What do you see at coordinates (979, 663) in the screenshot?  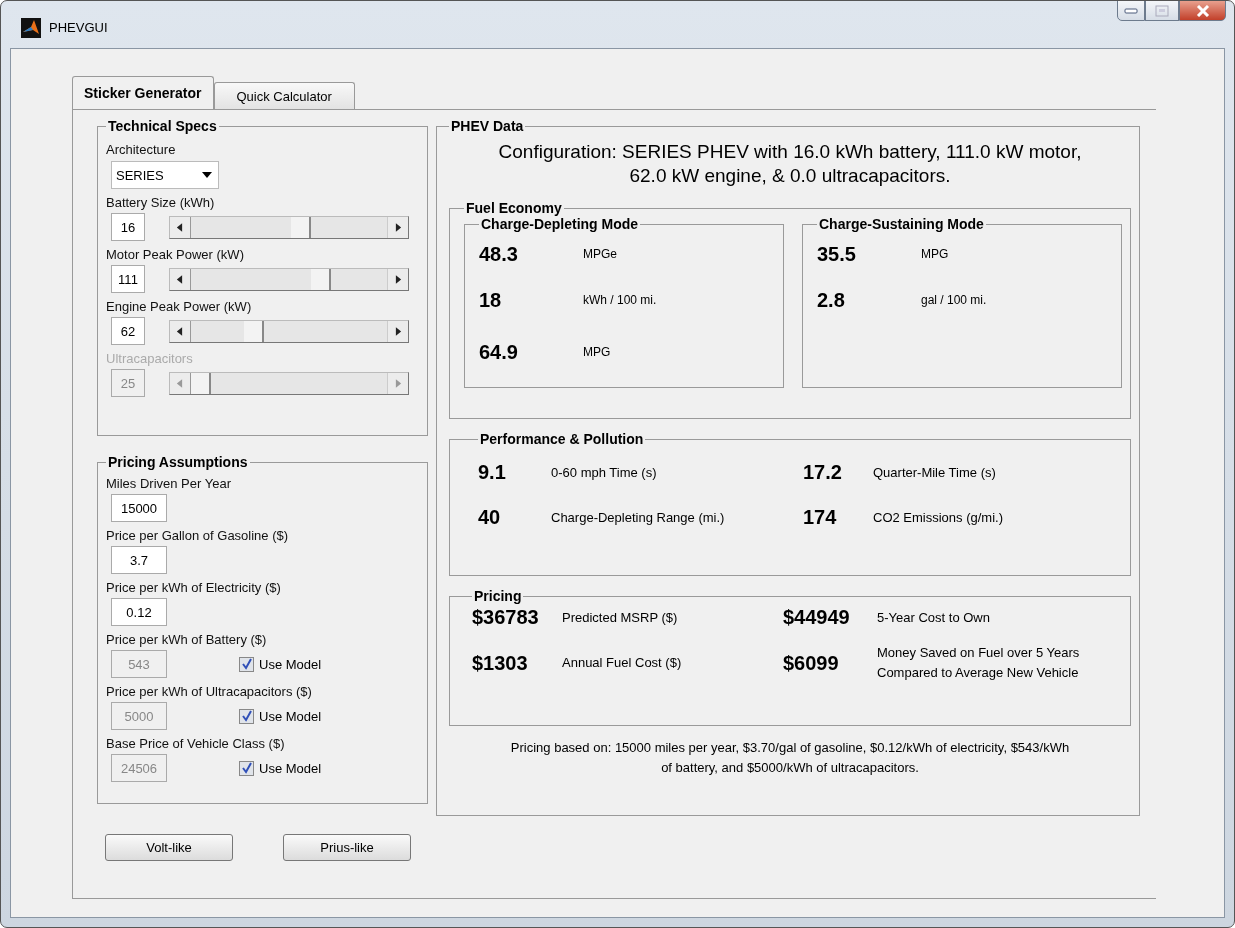 I see `metric-label: Money Saved on Fuel over 5 Years Compared to Average New Vehicle` at bounding box center [979, 663].